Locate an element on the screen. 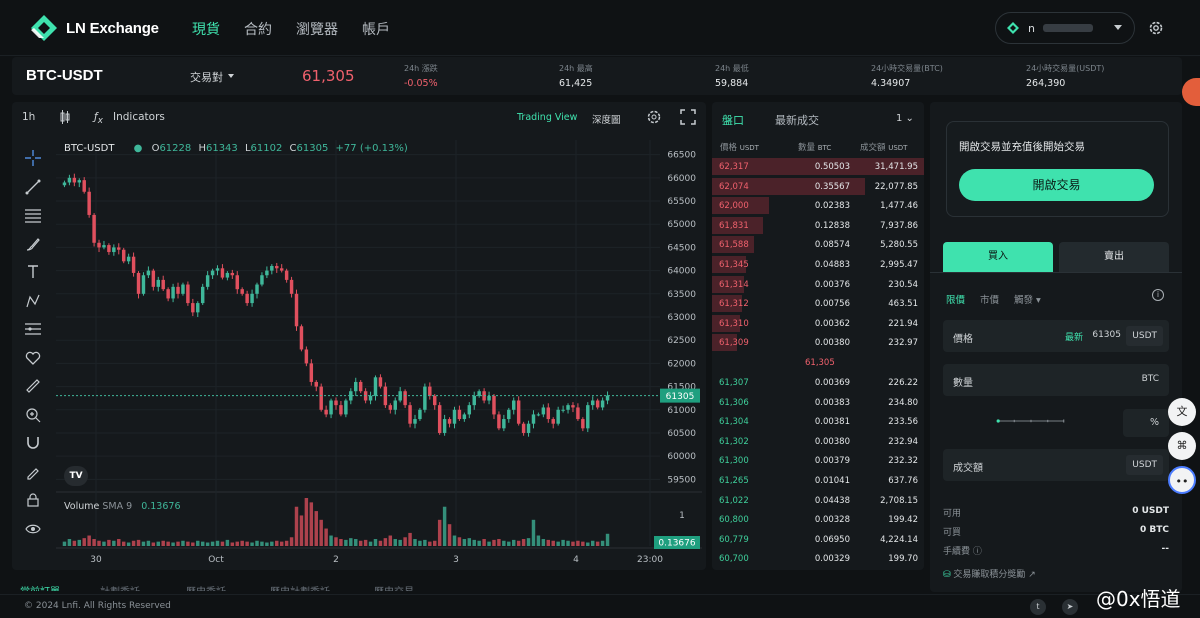  row-total: 230.54 is located at coordinates (903, 284).